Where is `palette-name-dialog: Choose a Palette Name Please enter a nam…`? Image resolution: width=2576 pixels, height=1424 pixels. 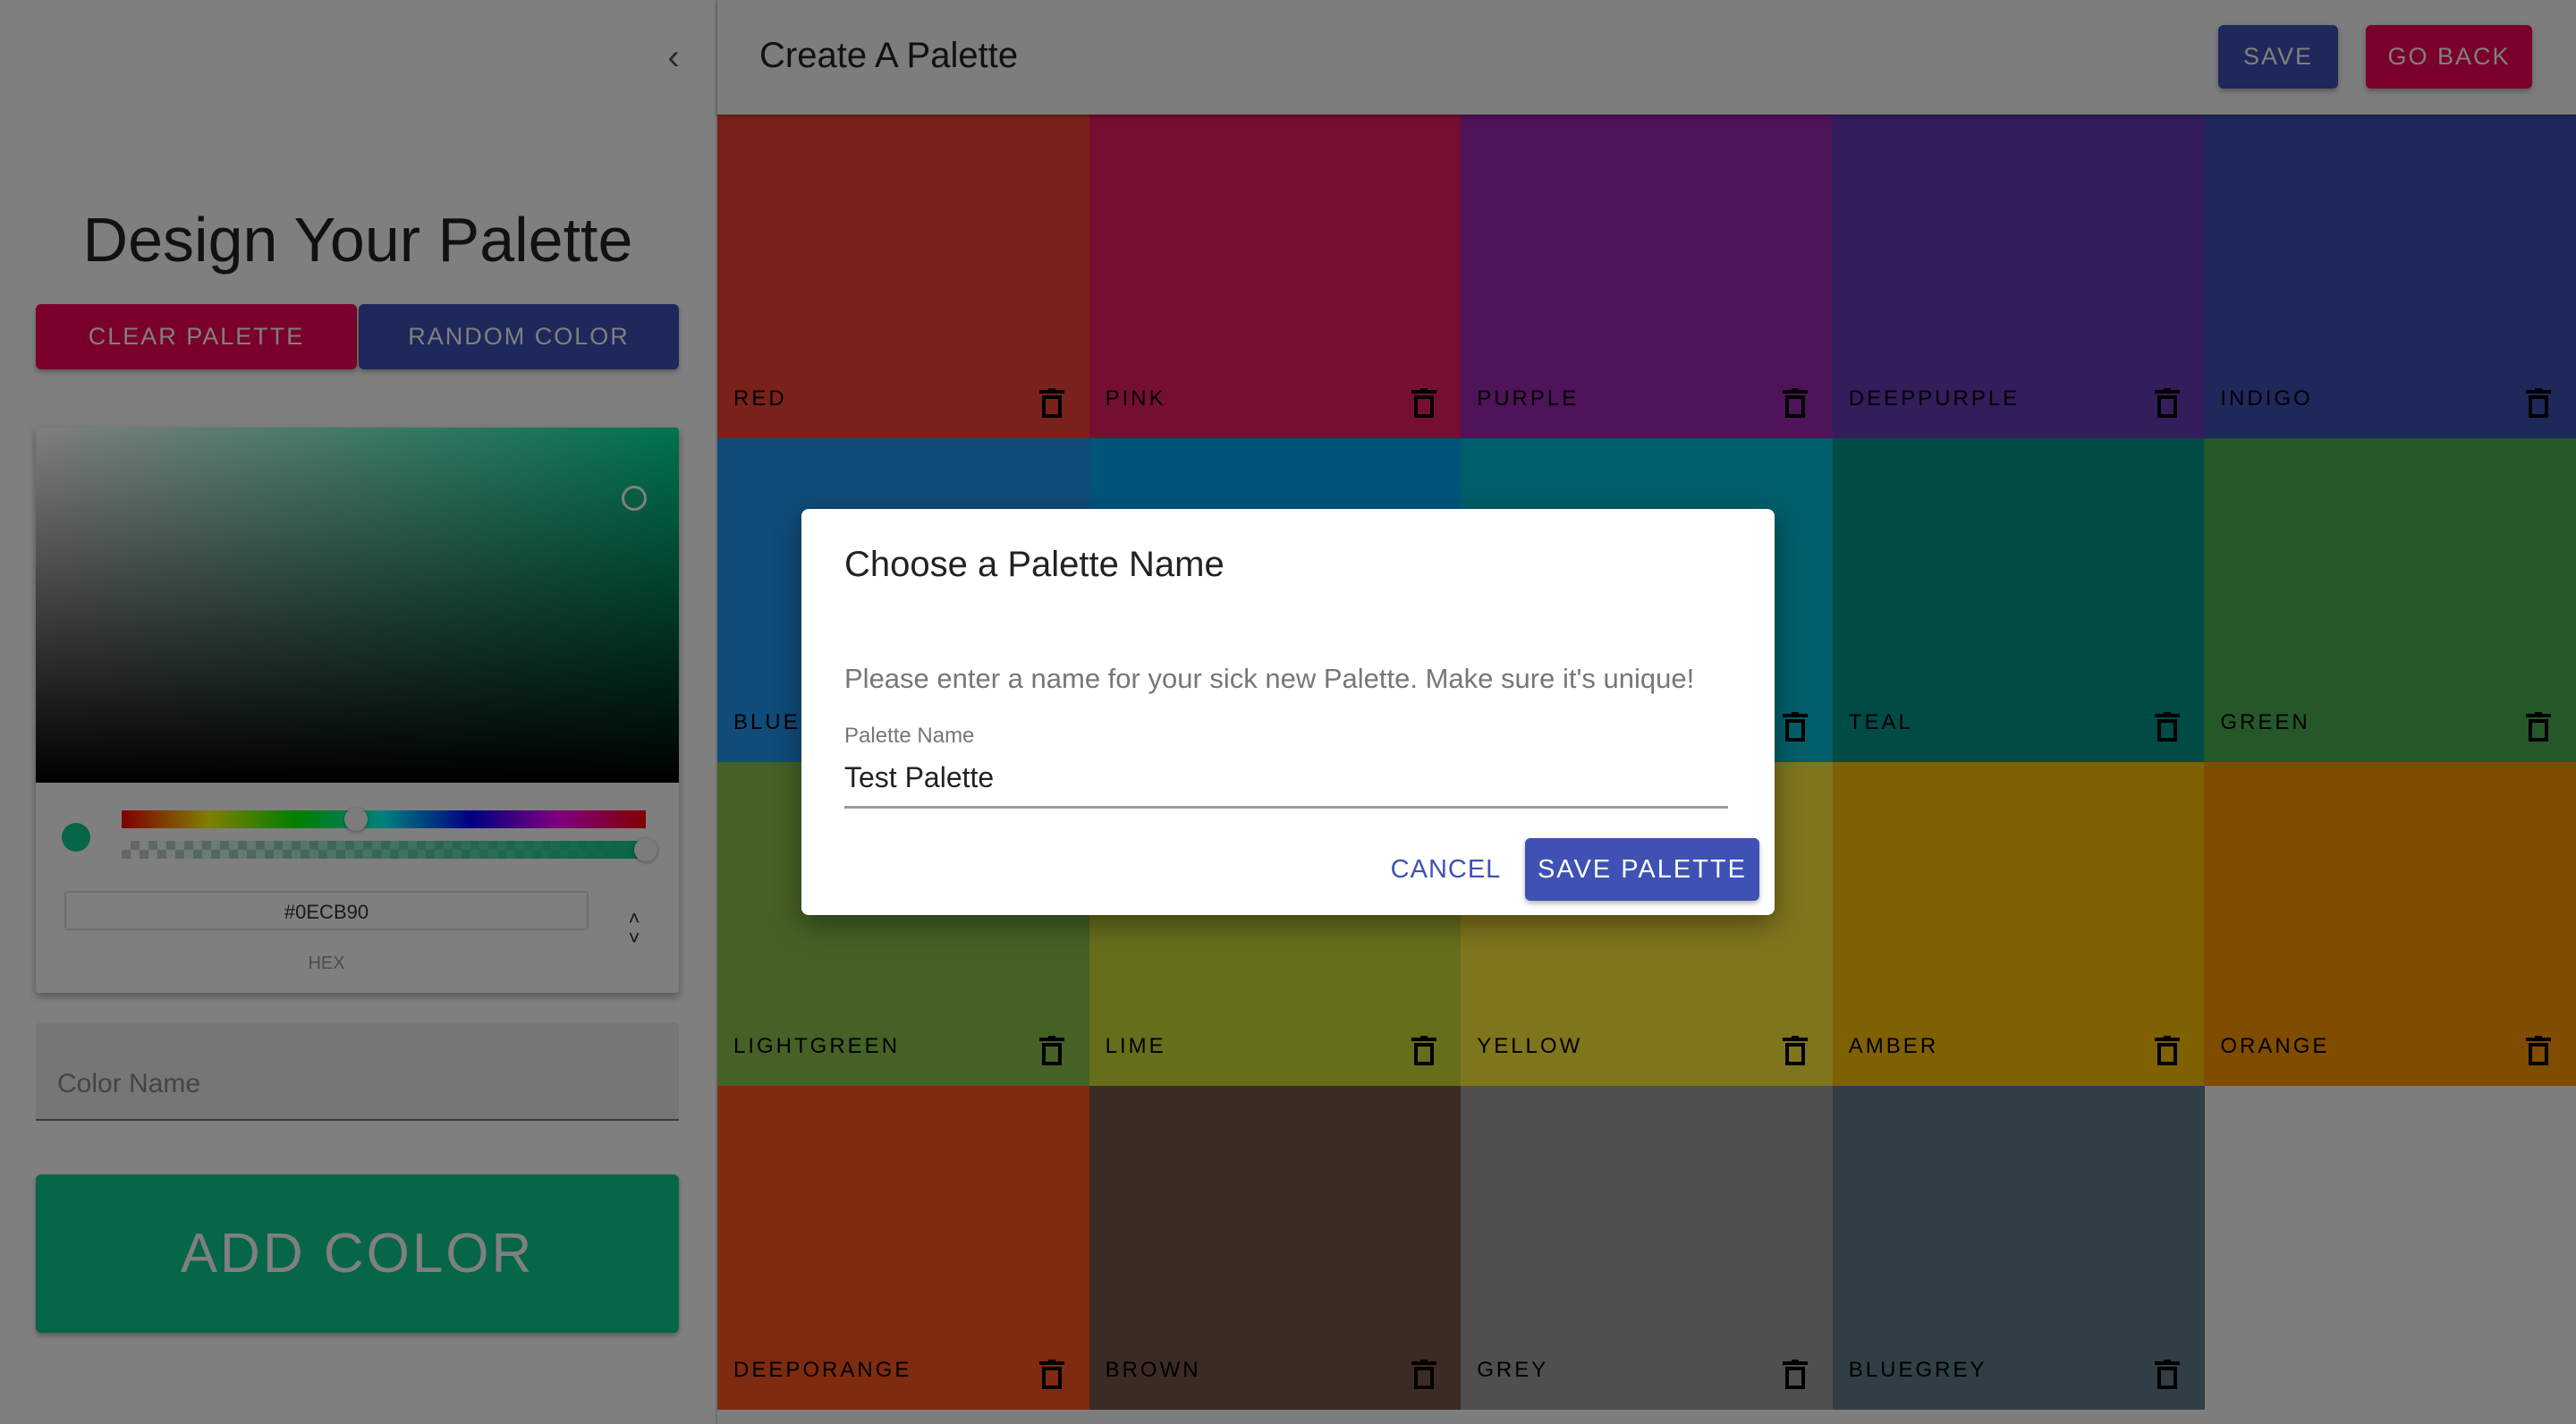 palette-name-dialog: Choose a Palette Name Please enter a nam… is located at coordinates (1288, 712).